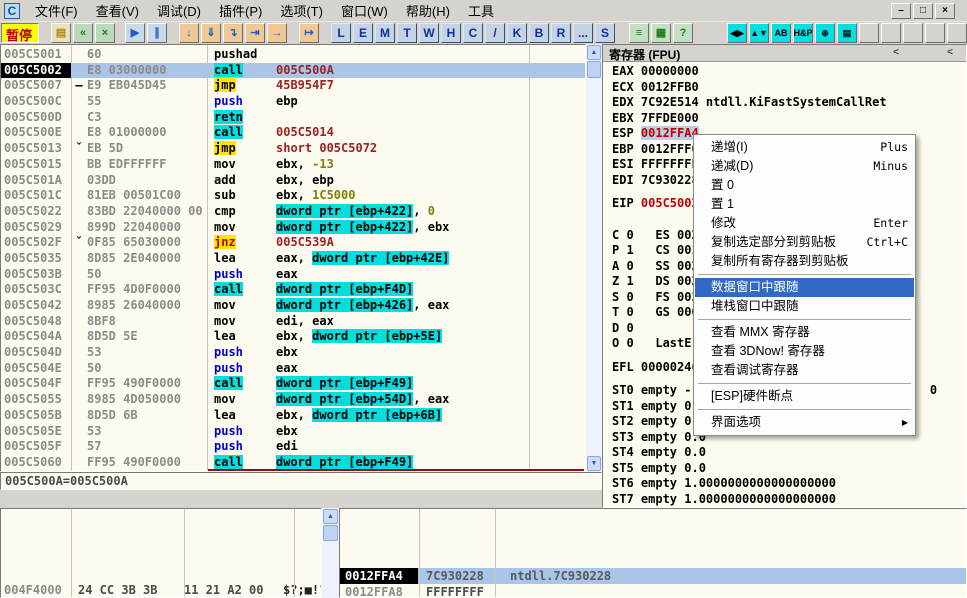  I want to click on scroll-down-icon: ▼, so click(594, 463).